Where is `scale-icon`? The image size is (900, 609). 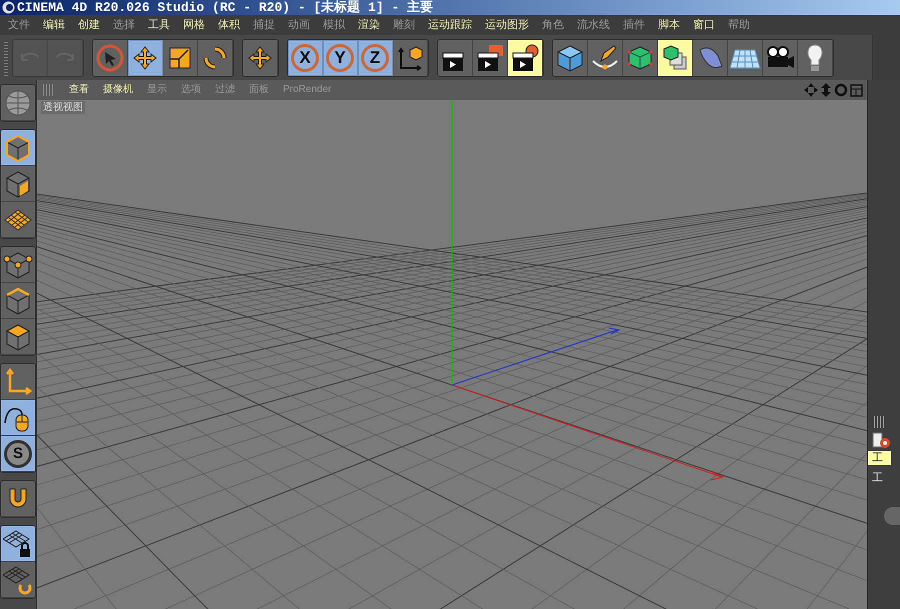 scale-icon is located at coordinates (180, 57).